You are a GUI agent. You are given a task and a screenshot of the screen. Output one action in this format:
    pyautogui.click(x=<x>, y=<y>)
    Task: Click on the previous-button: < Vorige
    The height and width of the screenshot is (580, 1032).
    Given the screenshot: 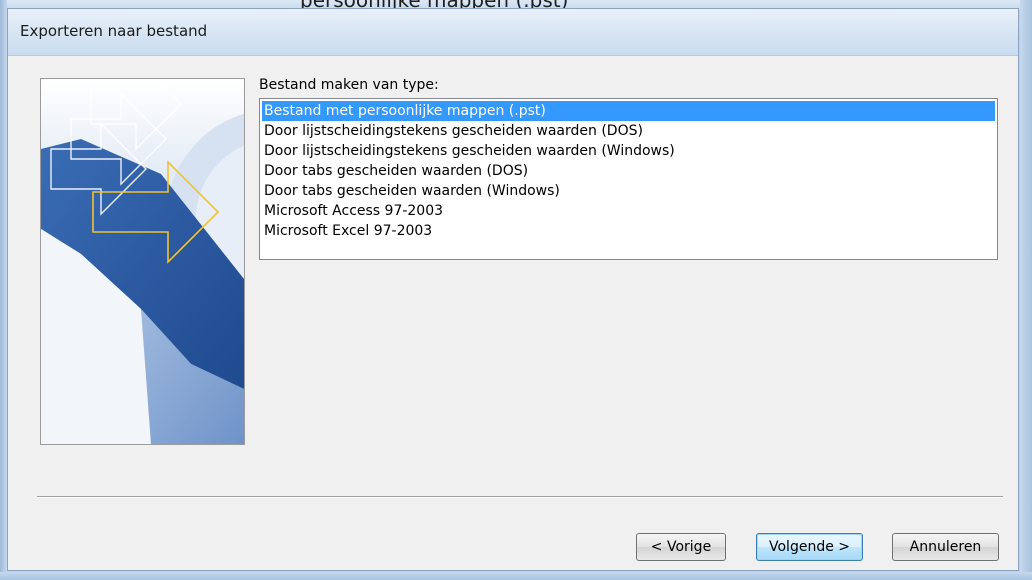 What is the action you would take?
    pyautogui.click(x=681, y=547)
    